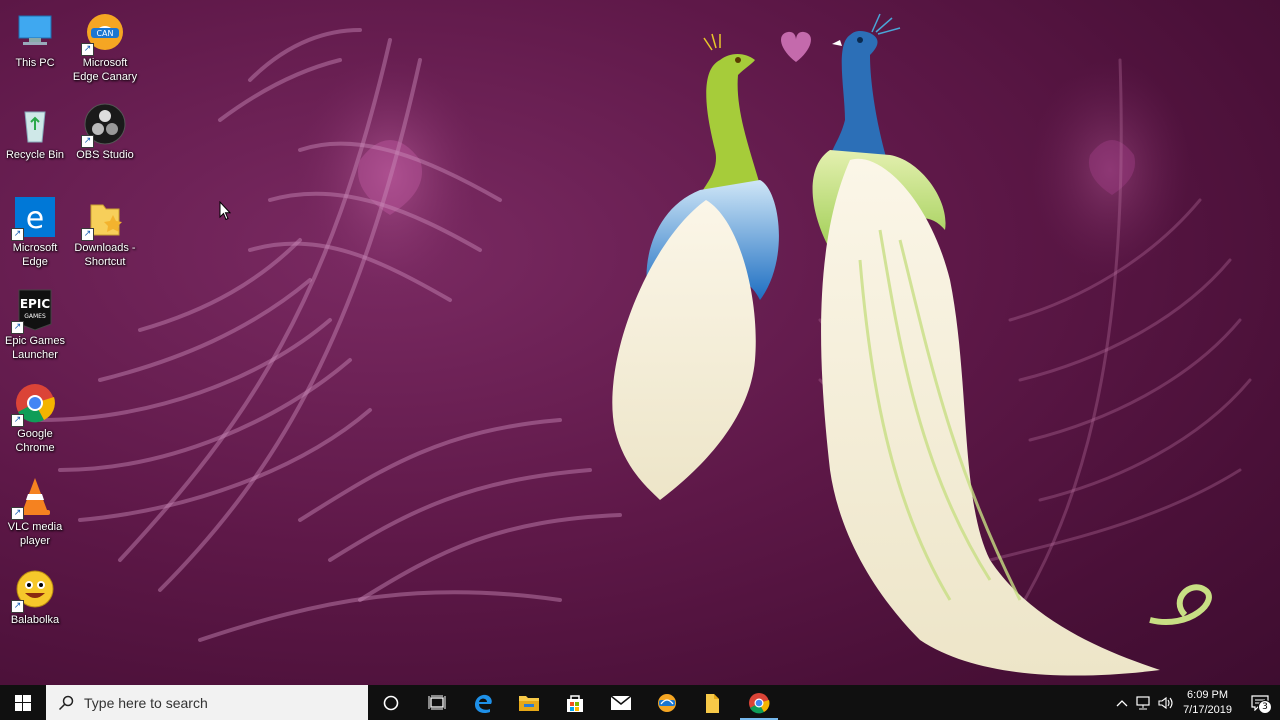 This screenshot has height=720, width=1280. Describe the element at coordinates (35, 255) in the screenshot. I see `desktop-icon-label: Microsoft Edge` at that location.